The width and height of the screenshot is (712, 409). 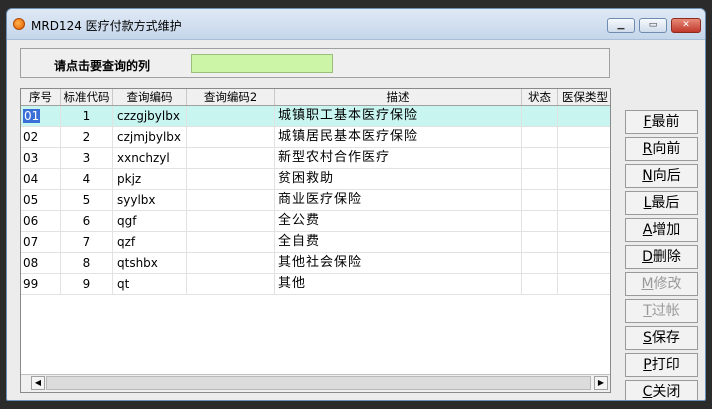 What do you see at coordinates (150, 263) in the screenshot?
I see `cell-query-code: qtshbx` at bounding box center [150, 263].